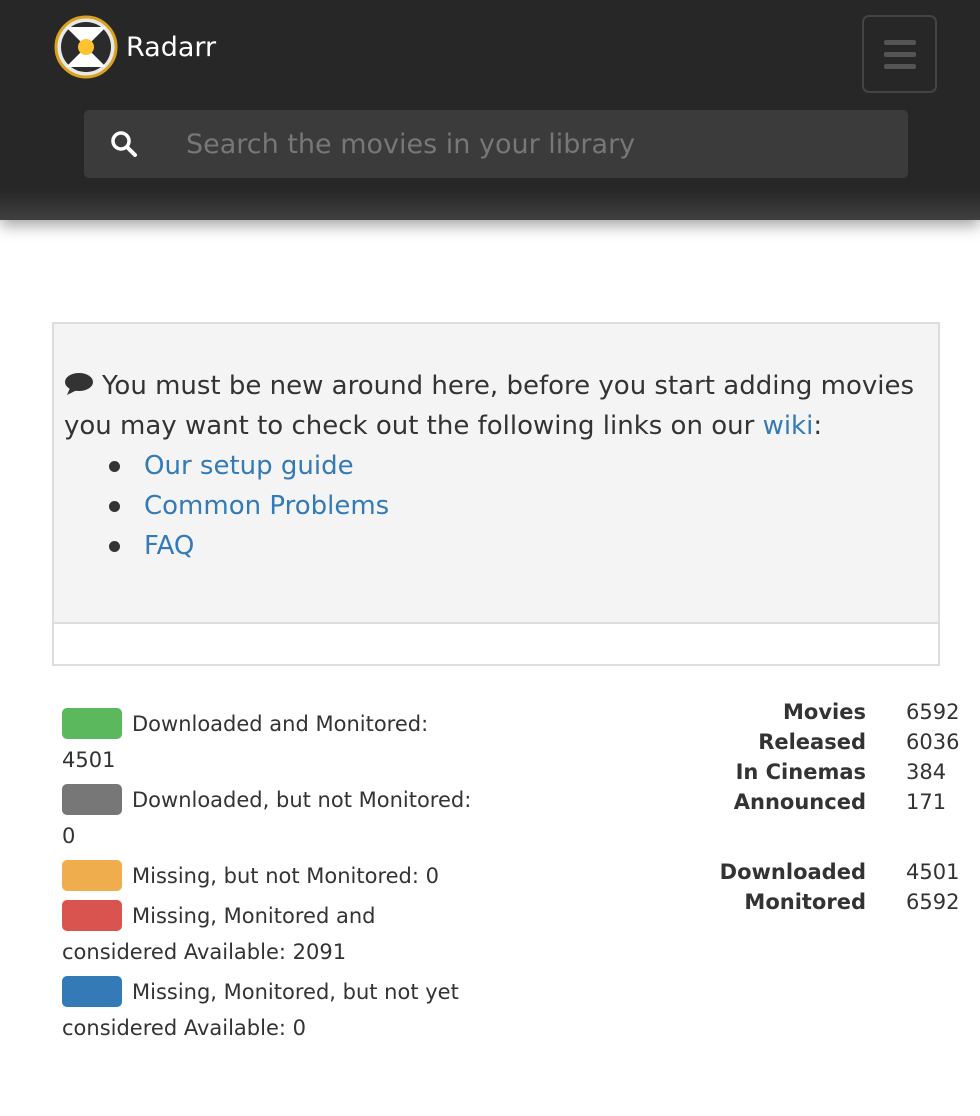  What do you see at coordinates (788, 426) in the screenshot?
I see `wiki-link: wiki` at bounding box center [788, 426].